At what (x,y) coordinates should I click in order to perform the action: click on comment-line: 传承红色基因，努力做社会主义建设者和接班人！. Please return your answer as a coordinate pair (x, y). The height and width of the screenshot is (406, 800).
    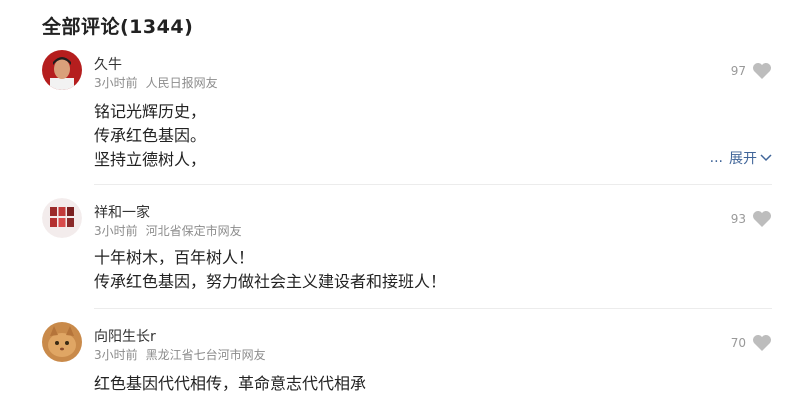
    Looking at the image, I should click on (270, 281).